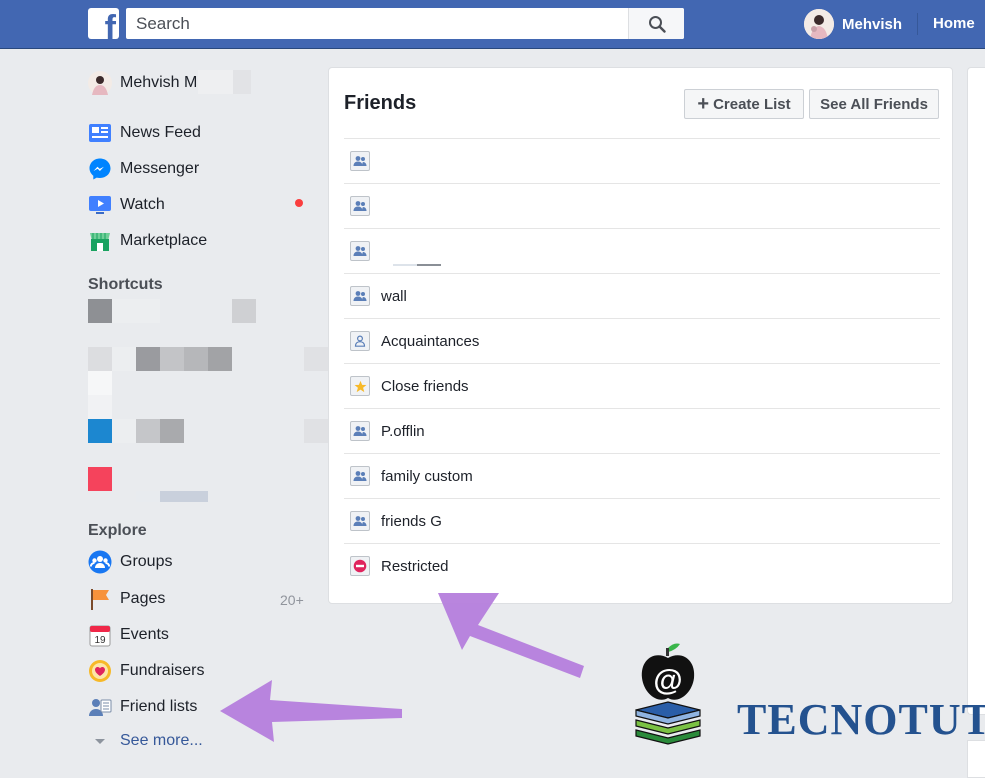 The image size is (985, 778). What do you see at coordinates (511, 635) in the screenshot?
I see `arrow-to-restricted` at bounding box center [511, 635].